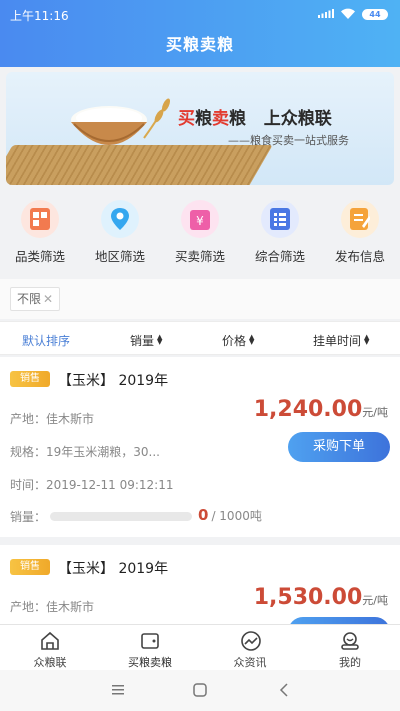  I want to click on filter-chip: 不限 ✕, so click(35, 299).